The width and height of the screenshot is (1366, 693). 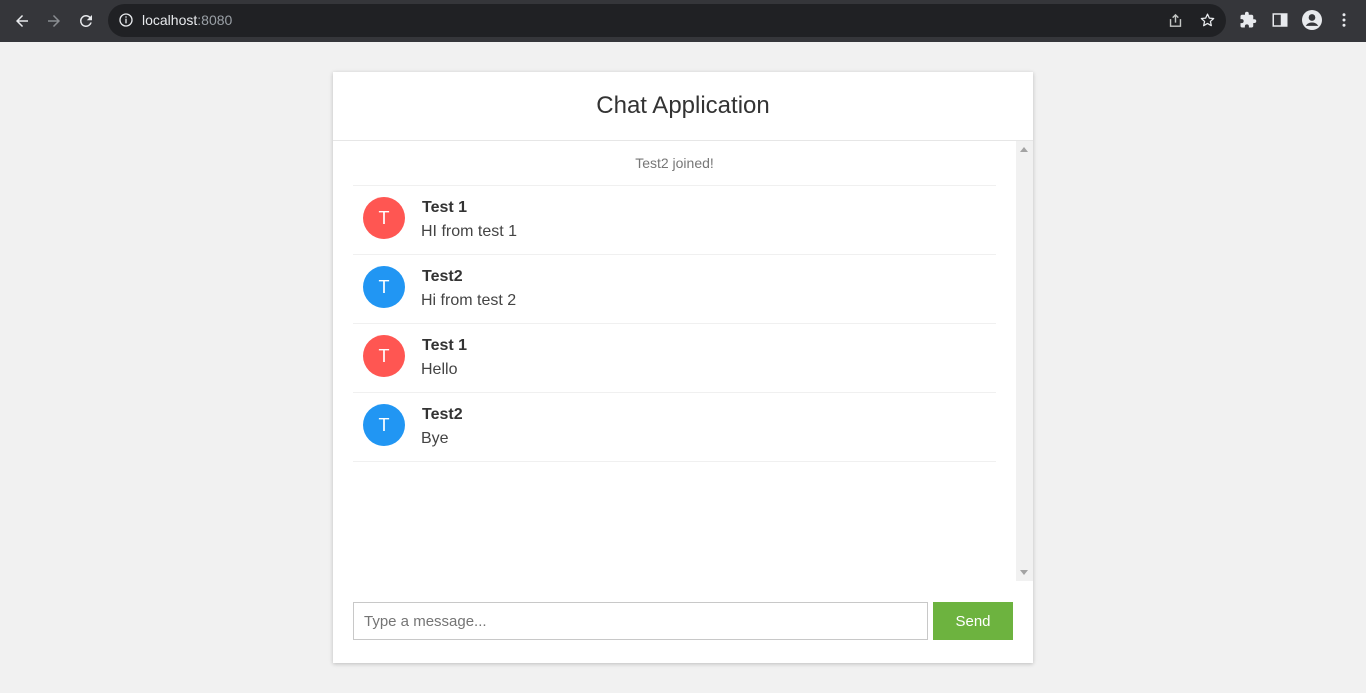 What do you see at coordinates (439, 369) in the screenshot?
I see `message-text: Hello` at bounding box center [439, 369].